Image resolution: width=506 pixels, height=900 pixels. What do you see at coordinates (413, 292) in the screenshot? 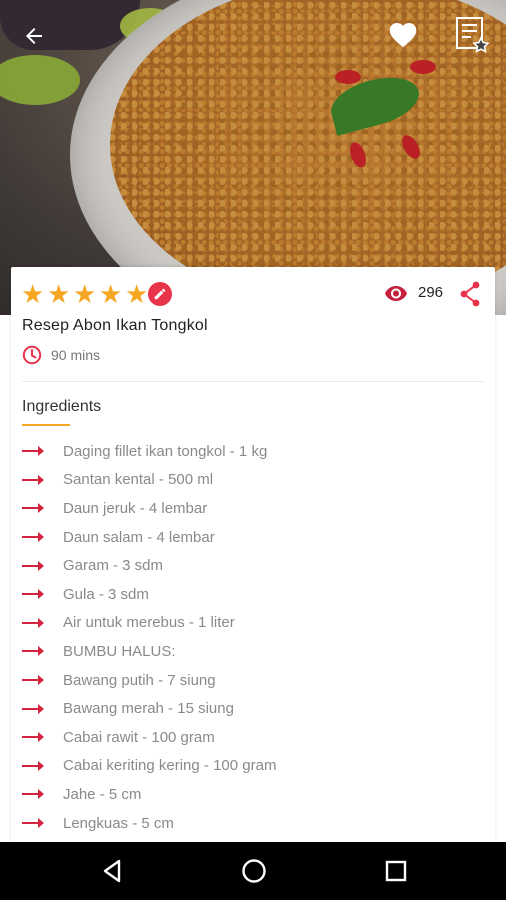
I see `views-counter: 296` at bounding box center [413, 292].